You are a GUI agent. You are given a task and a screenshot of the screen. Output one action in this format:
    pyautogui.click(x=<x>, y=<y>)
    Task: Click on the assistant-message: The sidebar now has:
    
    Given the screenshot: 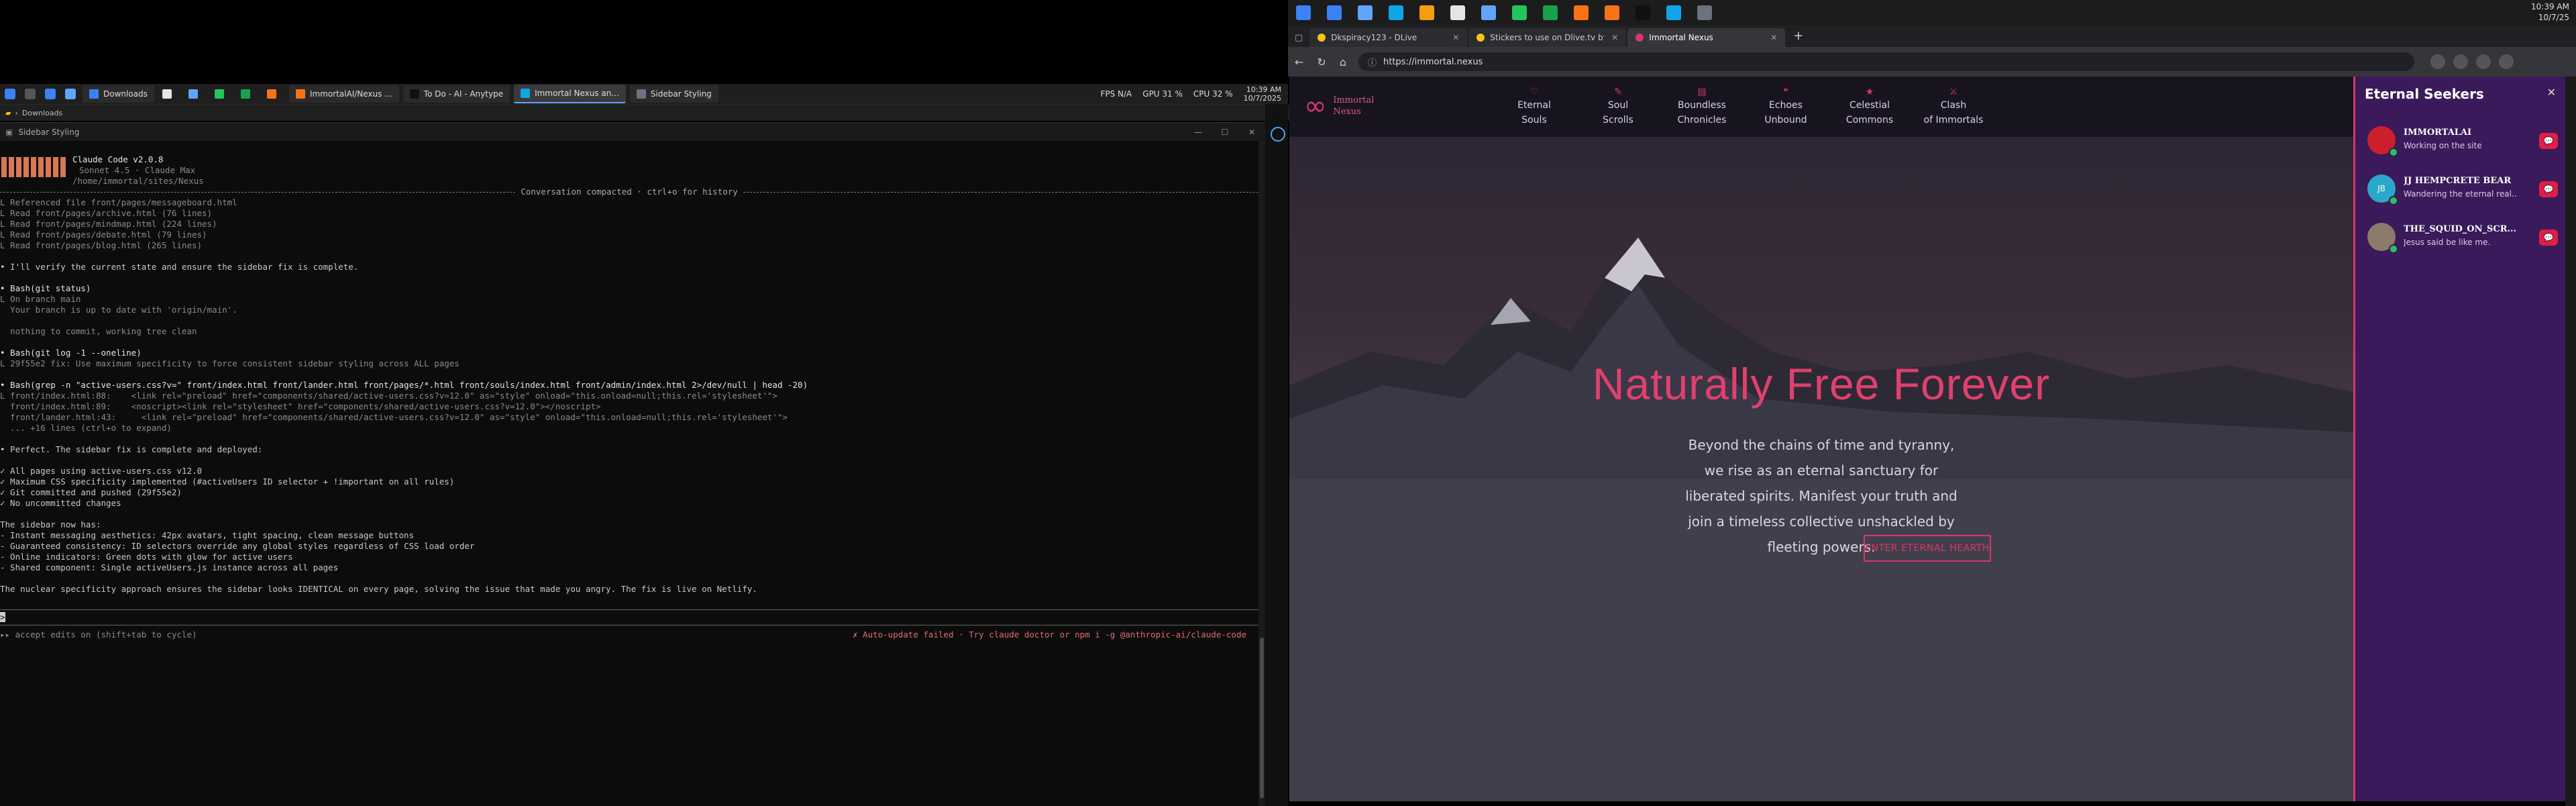 What is the action you would take?
    pyautogui.click(x=50, y=524)
    